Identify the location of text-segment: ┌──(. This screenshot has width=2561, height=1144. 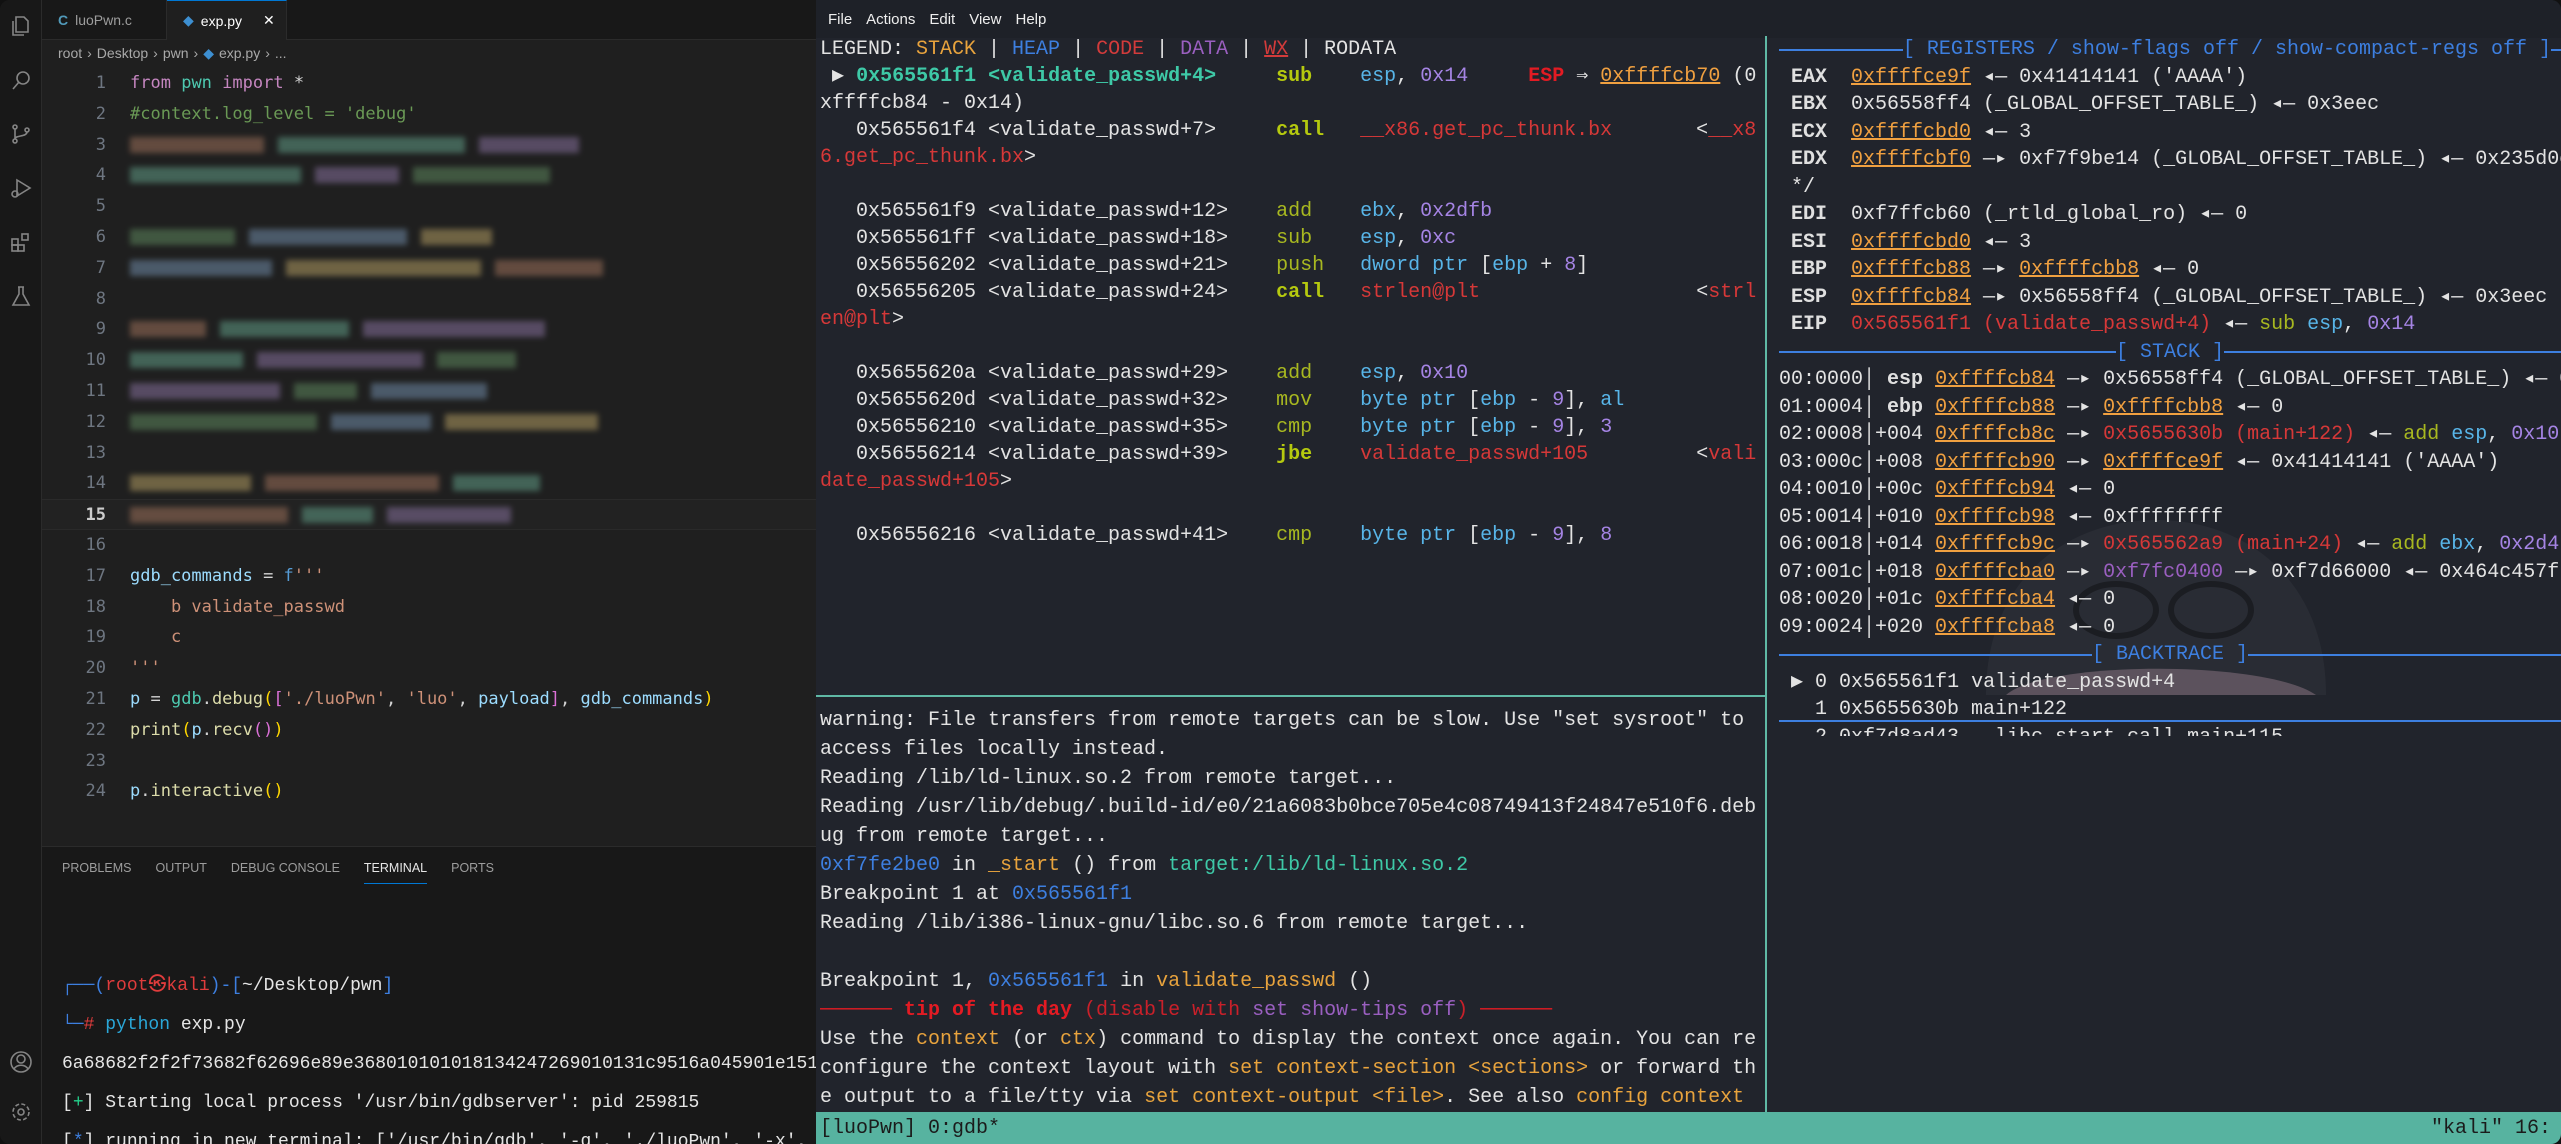
(84, 986).